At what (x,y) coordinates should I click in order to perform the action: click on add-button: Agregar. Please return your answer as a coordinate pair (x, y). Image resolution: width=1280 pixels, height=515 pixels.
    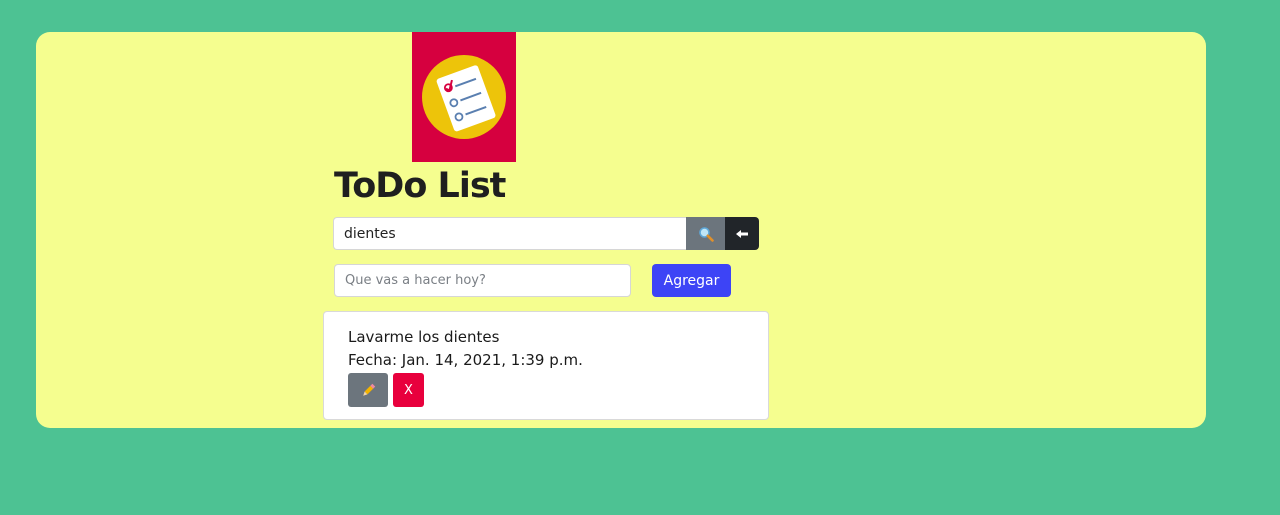
    Looking at the image, I should click on (691, 280).